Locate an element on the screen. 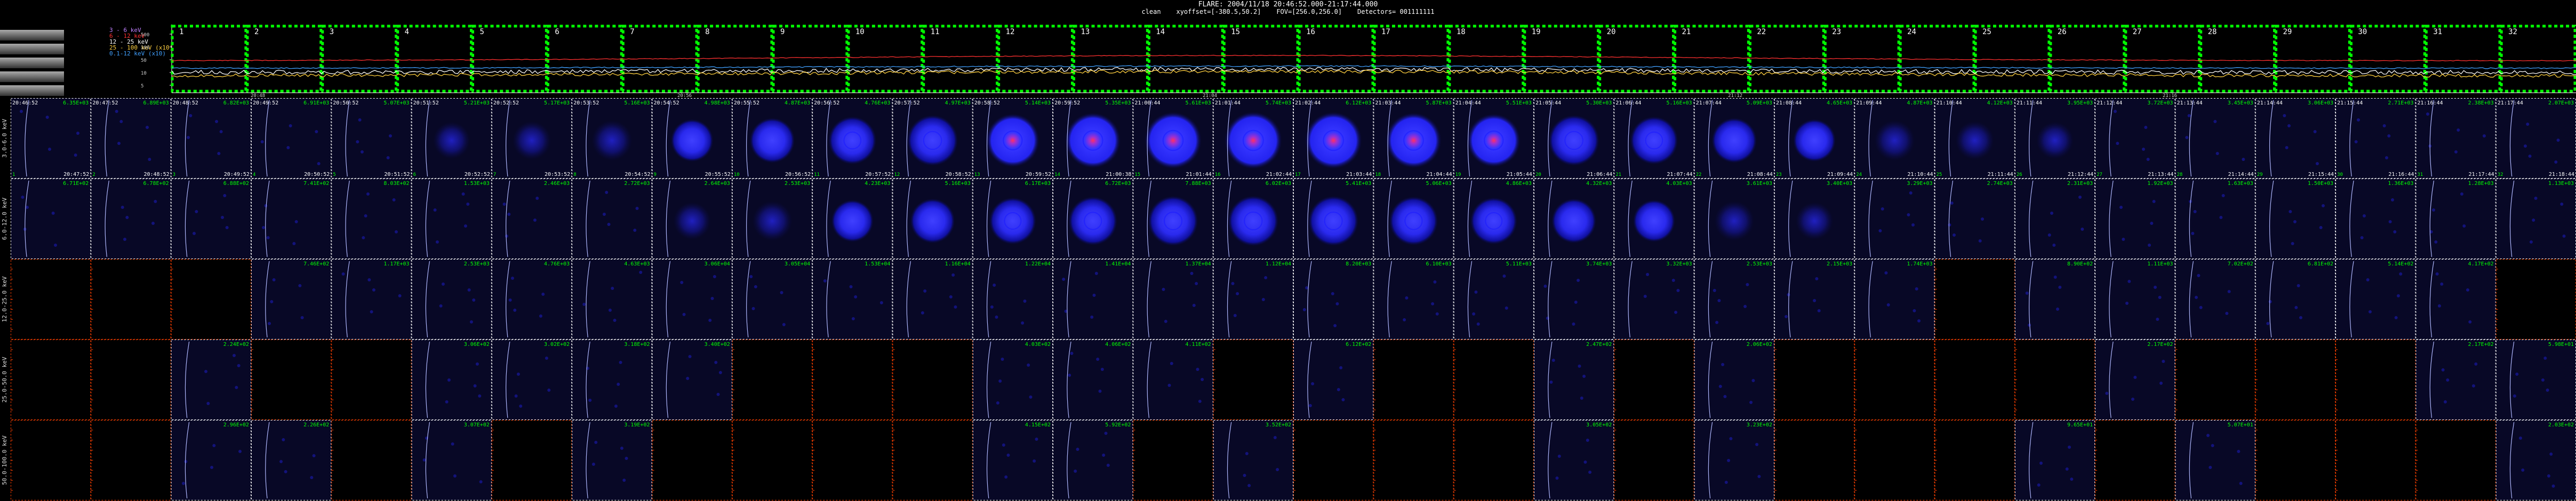  max-value-label: 5.11E+03 is located at coordinates (1519, 264).